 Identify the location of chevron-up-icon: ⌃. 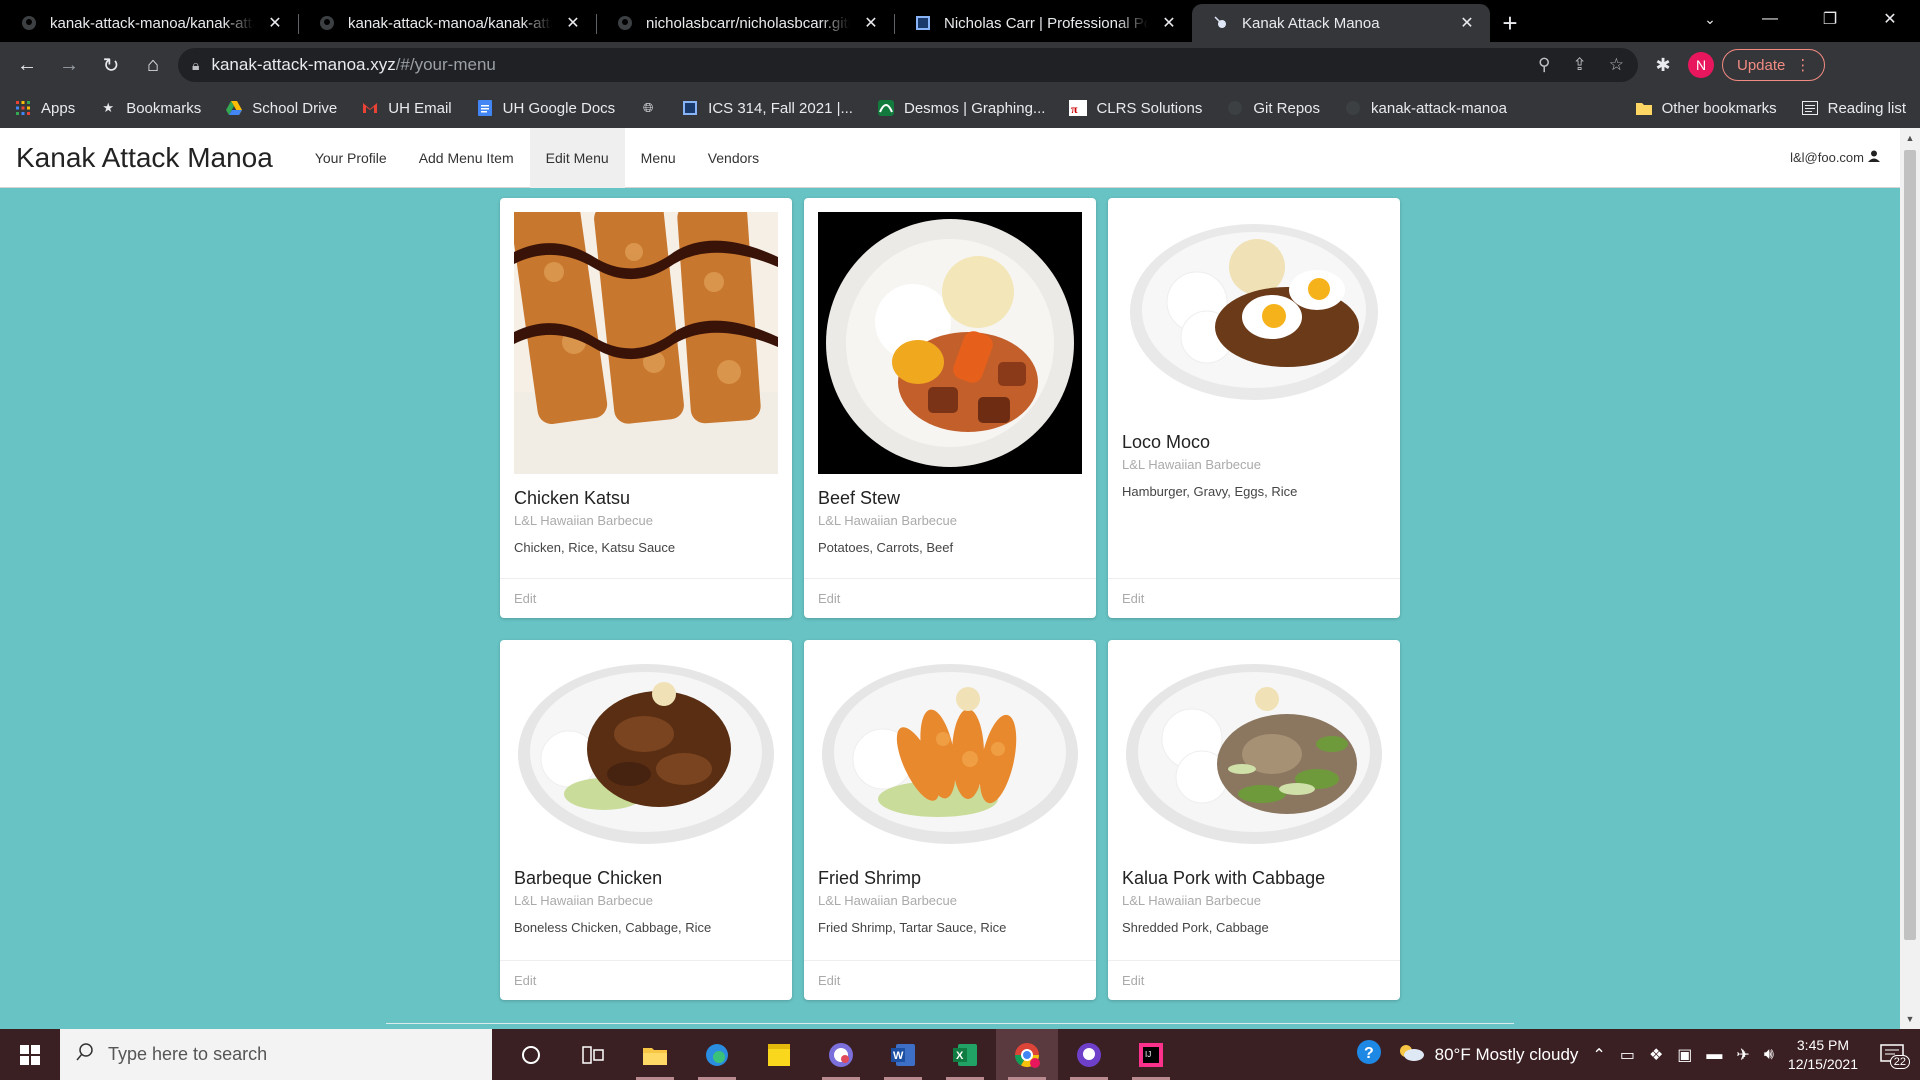
(1598, 1055).